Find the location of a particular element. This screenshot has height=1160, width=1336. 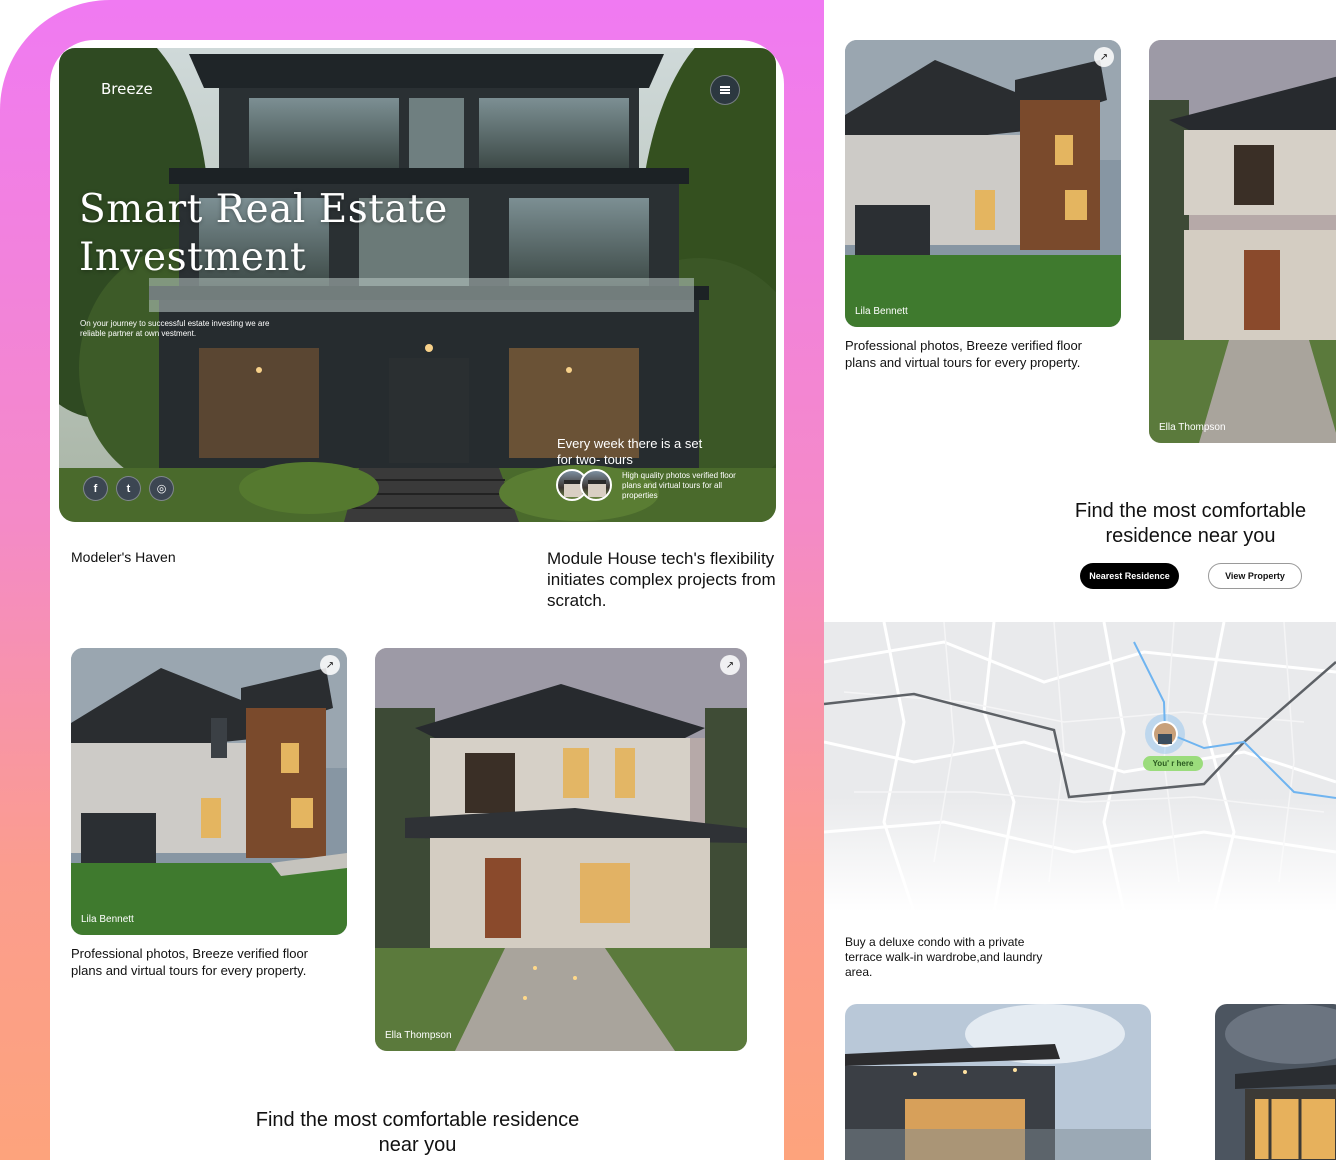

hero-title: Smart Real Estate Investment is located at coordinates (263, 233).